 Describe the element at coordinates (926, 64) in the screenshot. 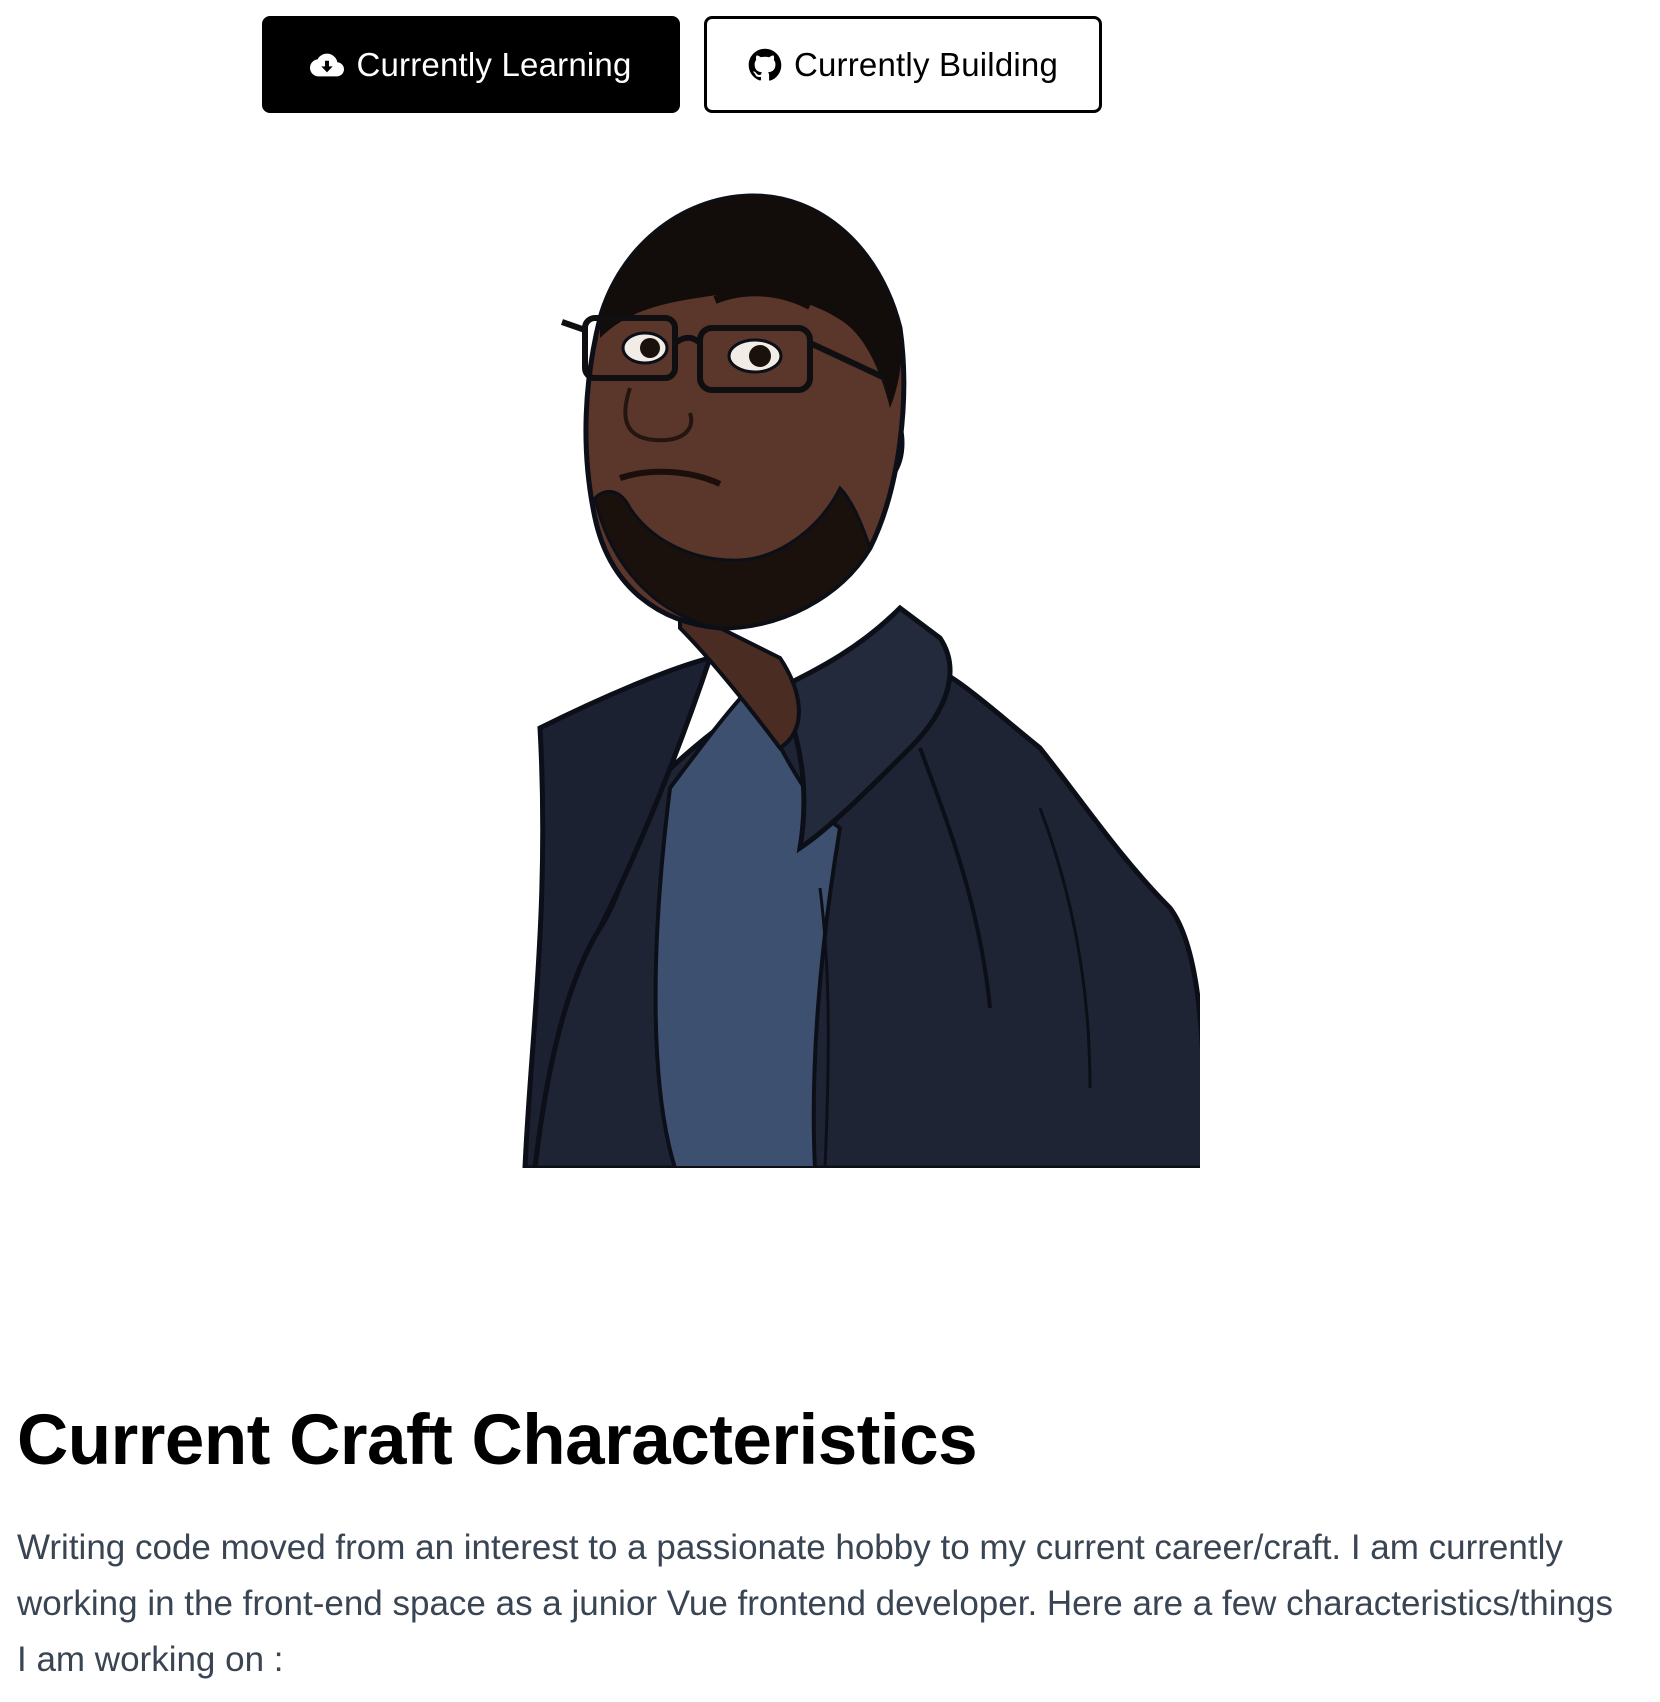

I see `currently-building-label: Currently Building` at that location.